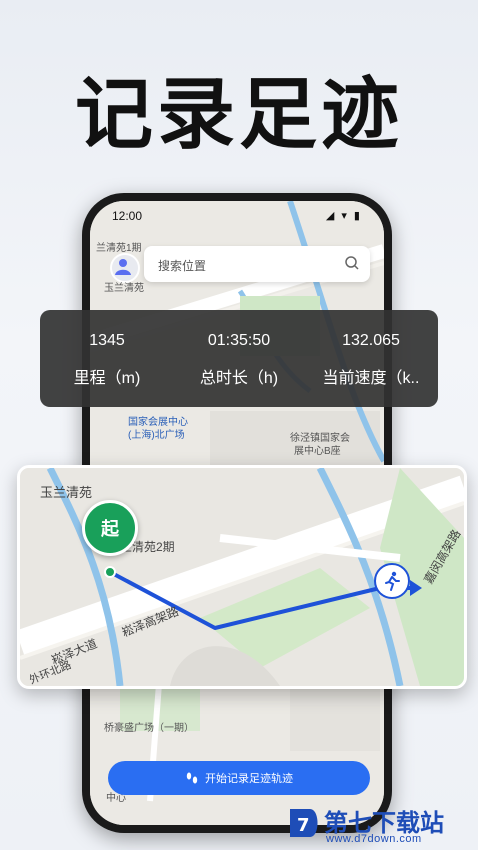 This screenshot has height=850, width=478. Describe the element at coordinates (371, 340) in the screenshot. I see `stat-value: 132.065` at that location.